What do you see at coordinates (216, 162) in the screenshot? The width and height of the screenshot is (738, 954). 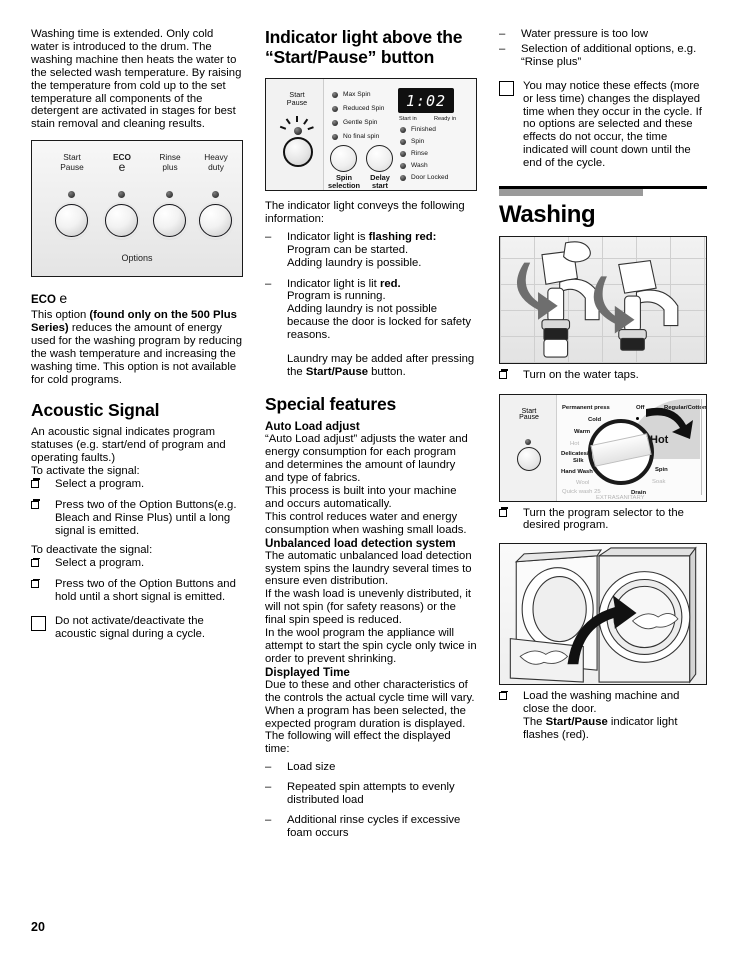 I see `button-label-heavy-duty: Heavy duty` at bounding box center [216, 162].